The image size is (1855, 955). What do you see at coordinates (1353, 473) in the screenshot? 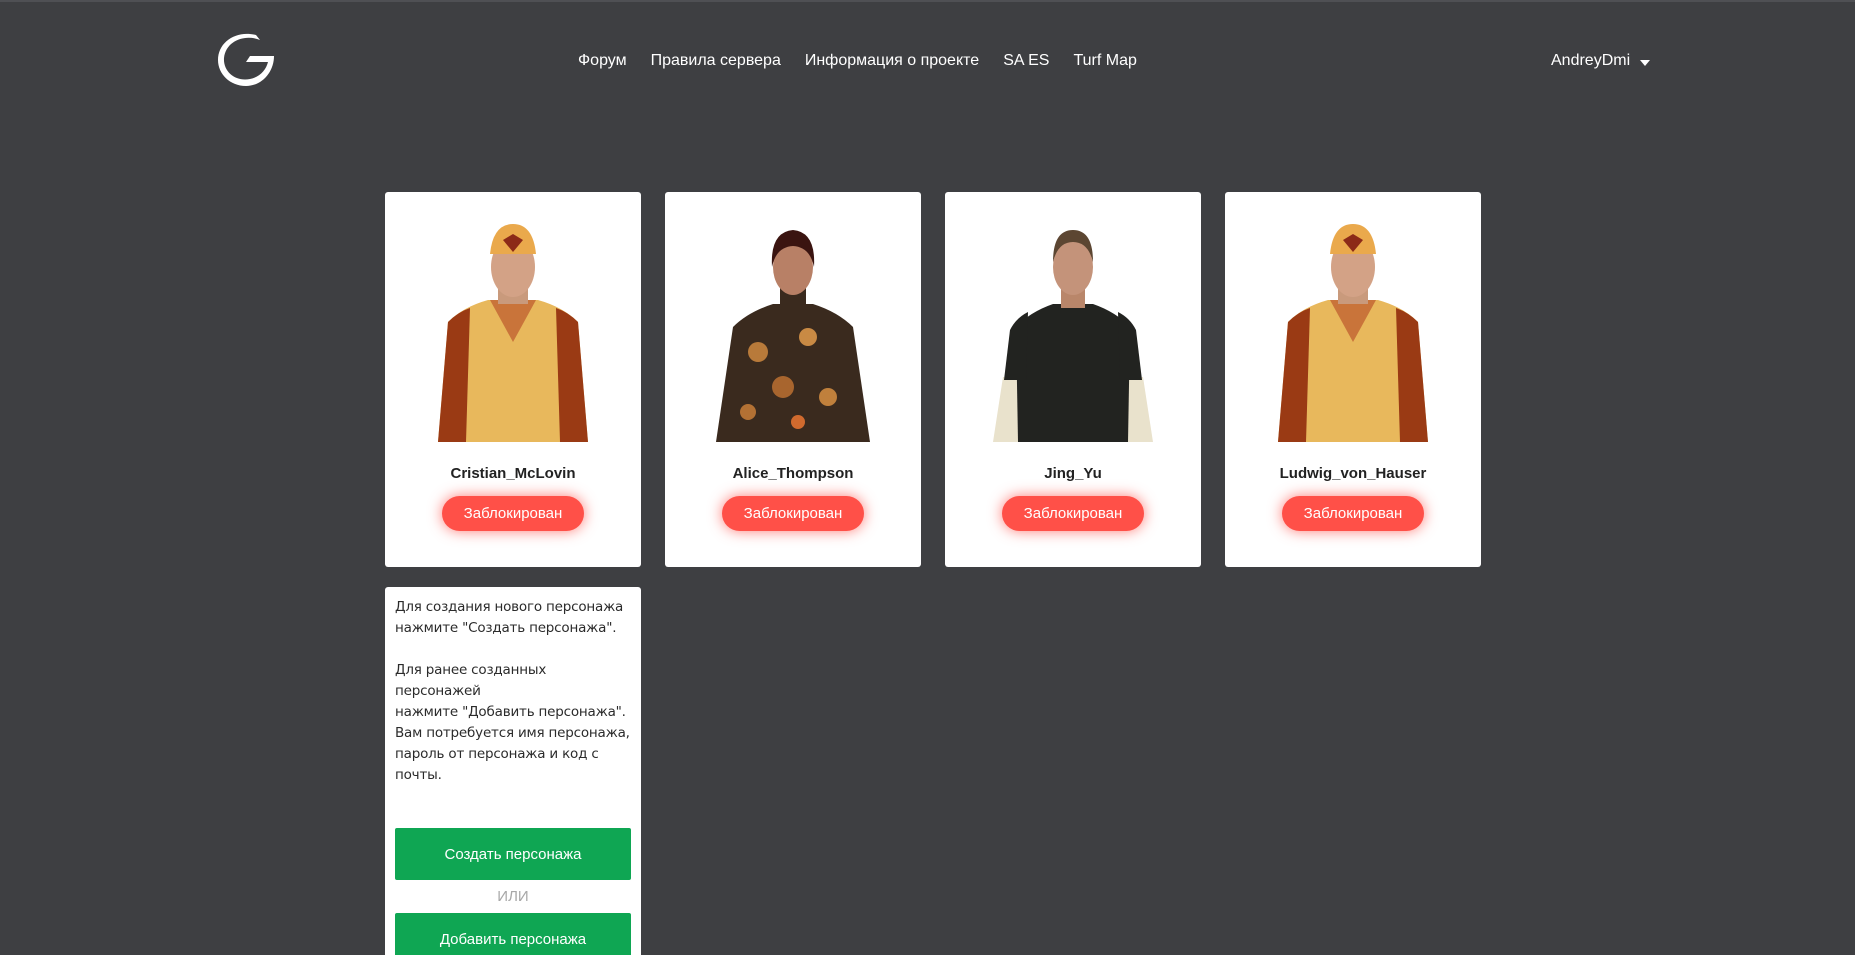
I see `character-name: Ludwig_von_Hauser` at bounding box center [1353, 473].